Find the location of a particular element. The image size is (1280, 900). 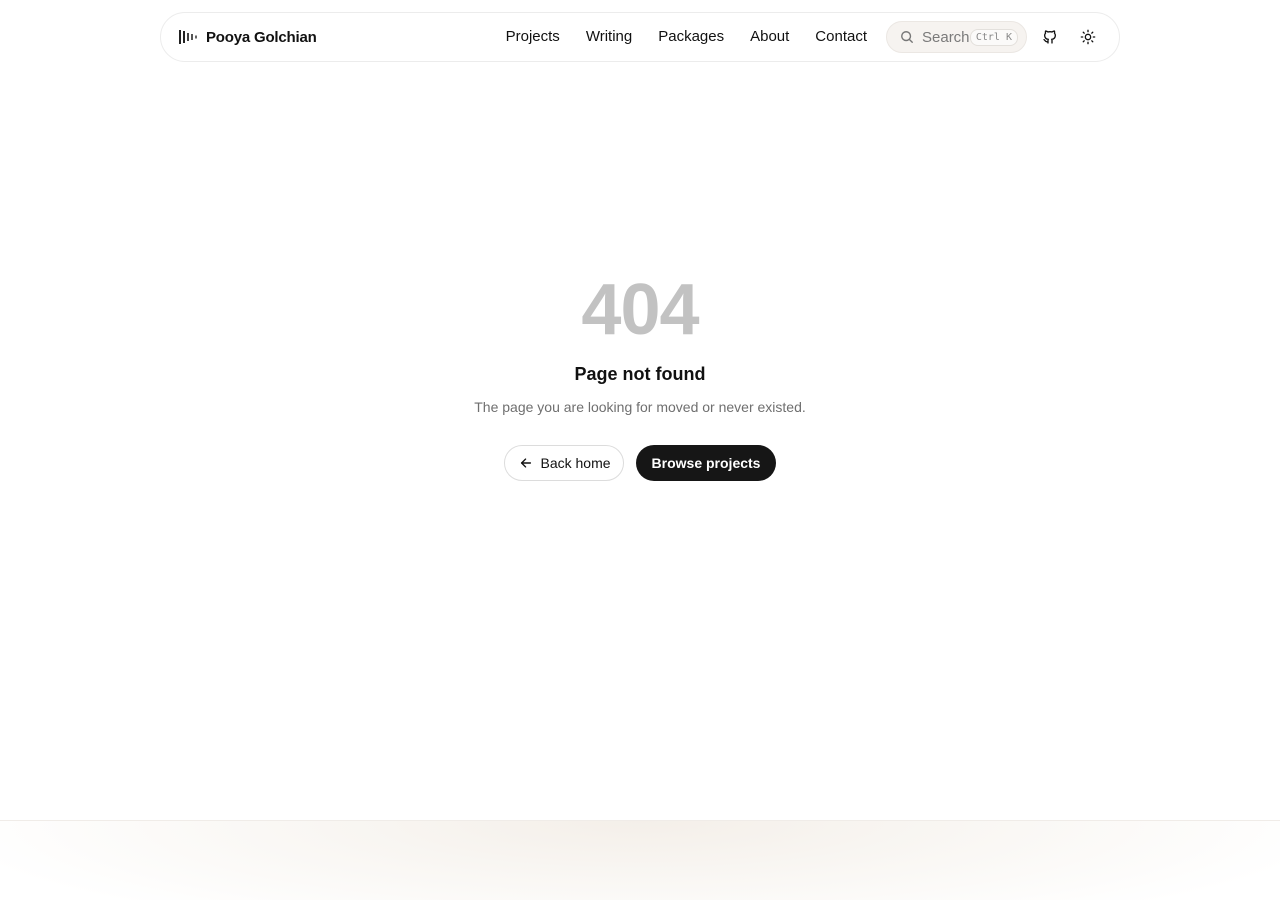

nav-link-about: About is located at coordinates (769, 37).